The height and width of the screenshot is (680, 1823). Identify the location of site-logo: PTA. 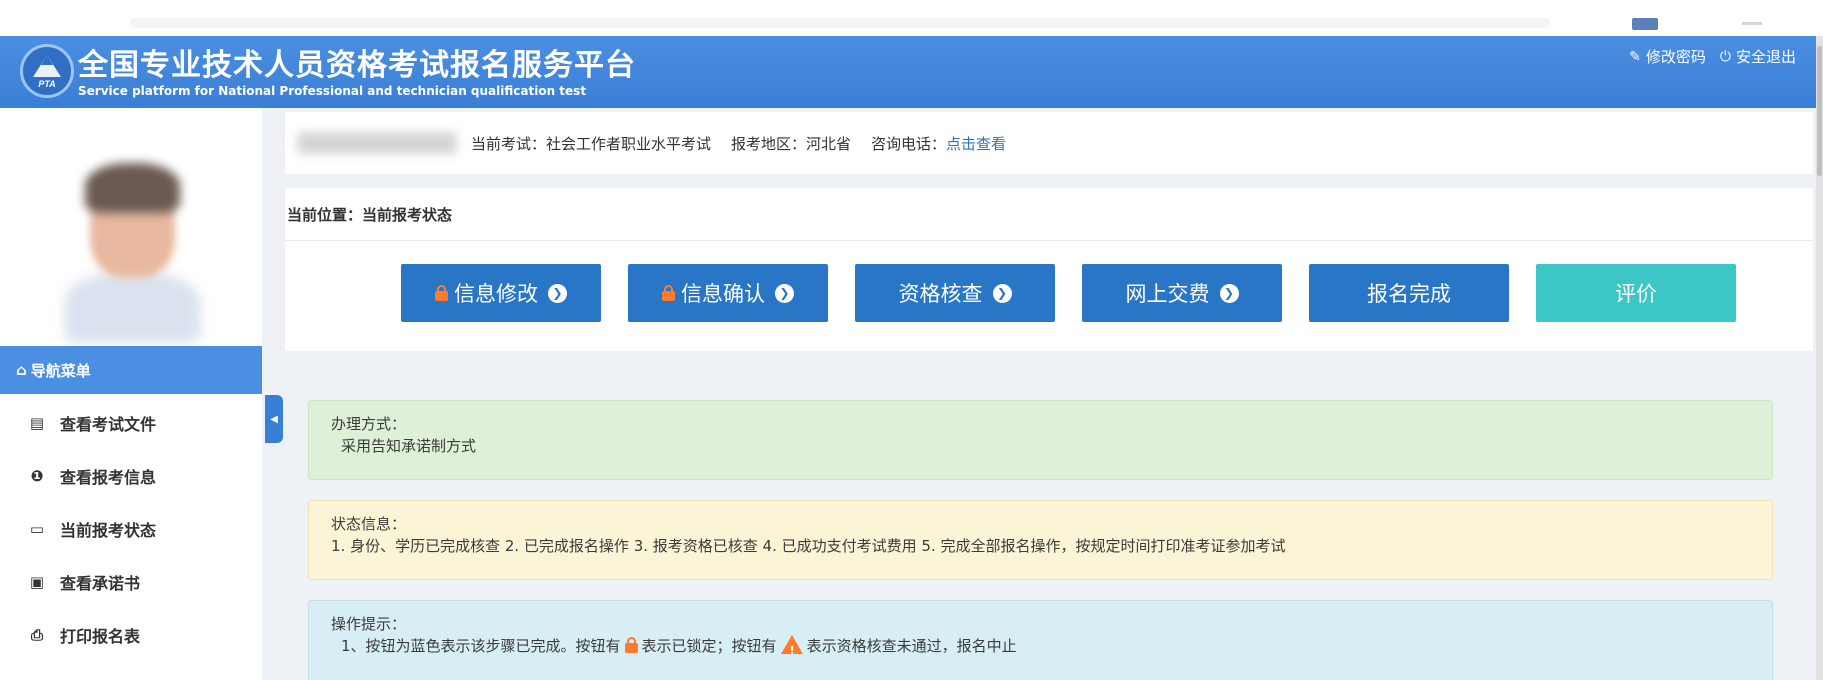
(47, 71).